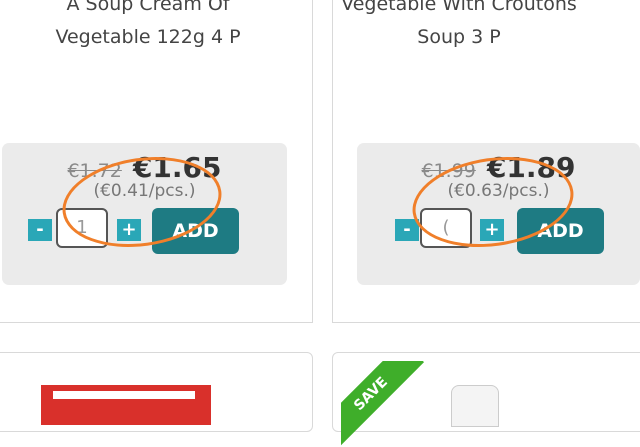  What do you see at coordinates (459, 7) in the screenshot?
I see `product-title-line1: Vegetable With Croutons` at bounding box center [459, 7].